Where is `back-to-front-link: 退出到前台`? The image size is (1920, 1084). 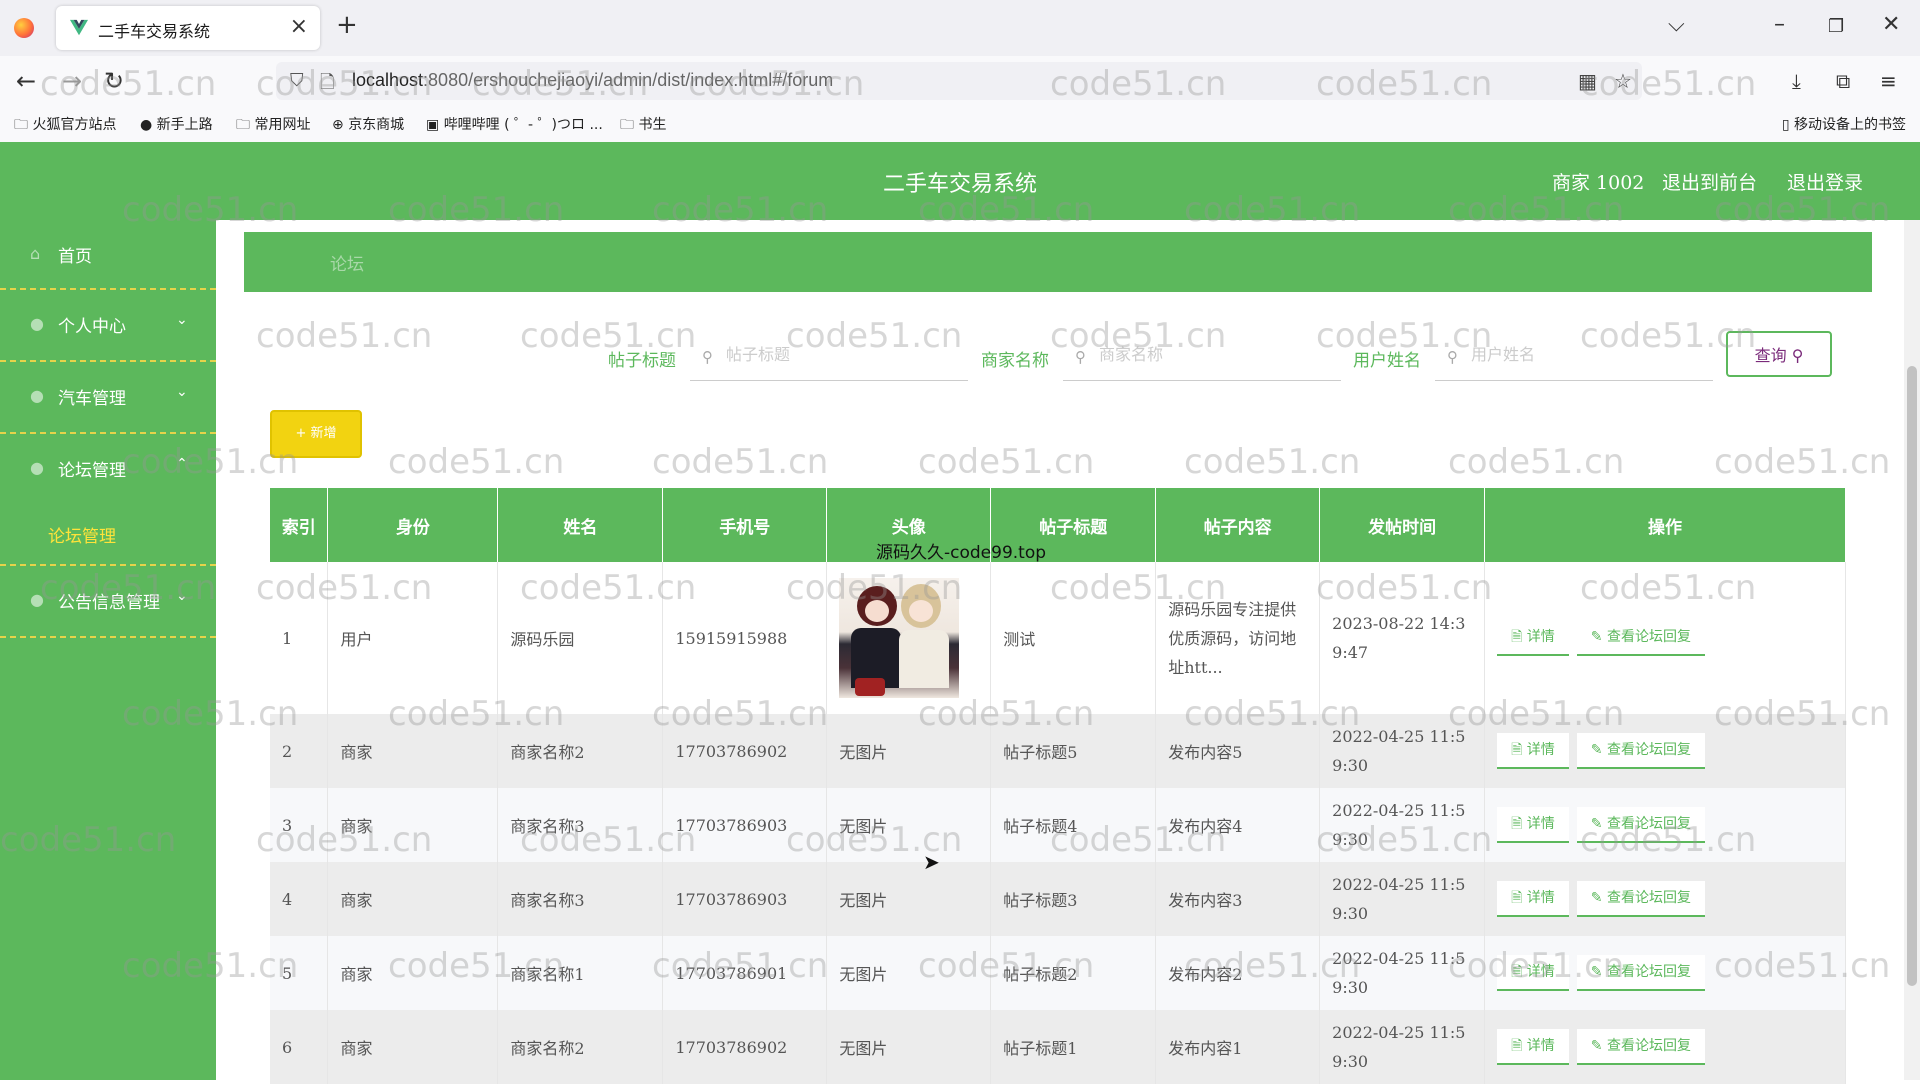
back-to-front-link: 退出到前台 is located at coordinates (1709, 181).